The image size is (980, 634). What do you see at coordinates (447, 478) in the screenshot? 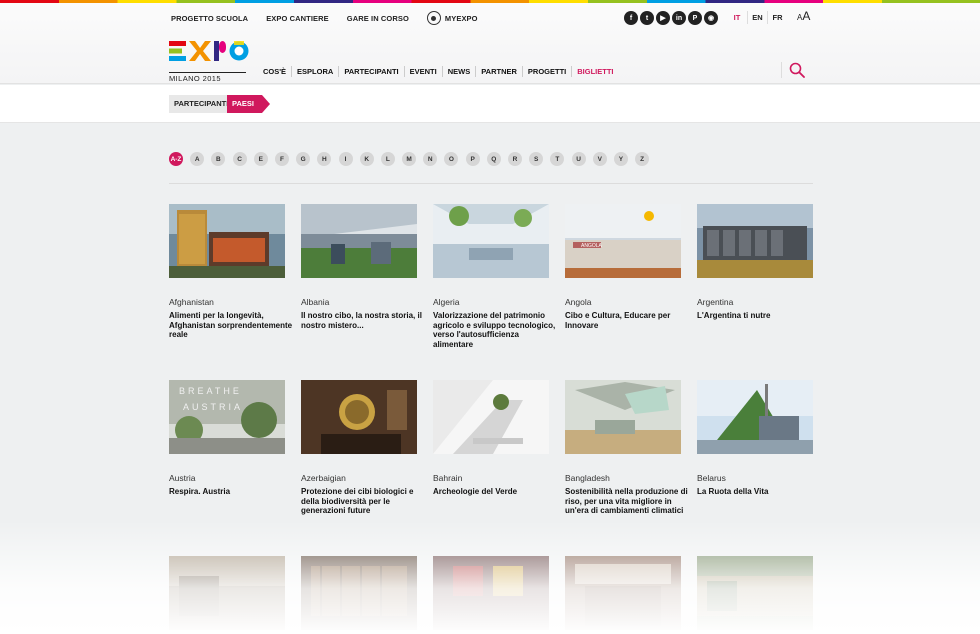
I see `country-name: Bahrain` at bounding box center [447, 478].